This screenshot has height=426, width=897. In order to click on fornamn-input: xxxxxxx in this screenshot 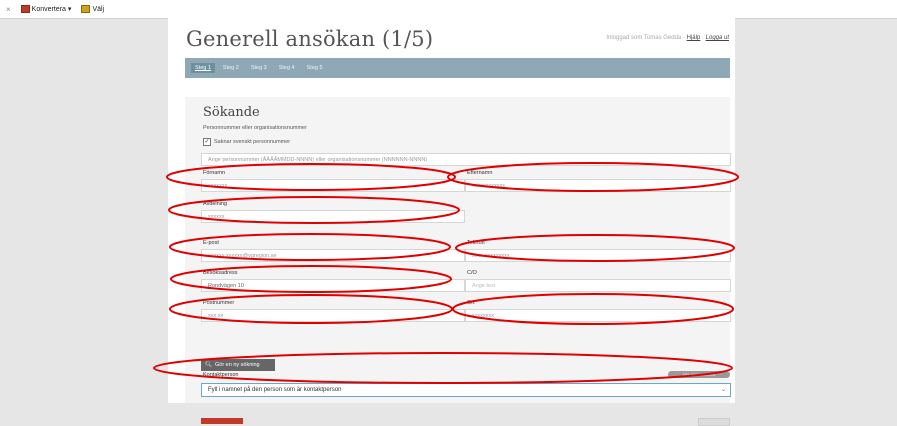, I will do `click(333, 185)`.